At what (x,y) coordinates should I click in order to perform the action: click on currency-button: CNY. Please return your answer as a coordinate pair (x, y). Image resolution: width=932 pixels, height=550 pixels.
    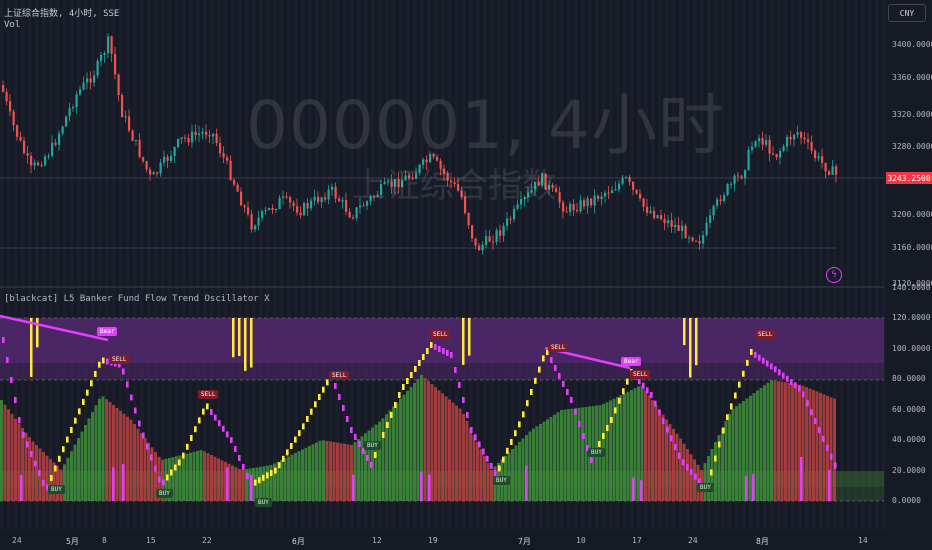
    Looking at the image, I should click on (907, 13).